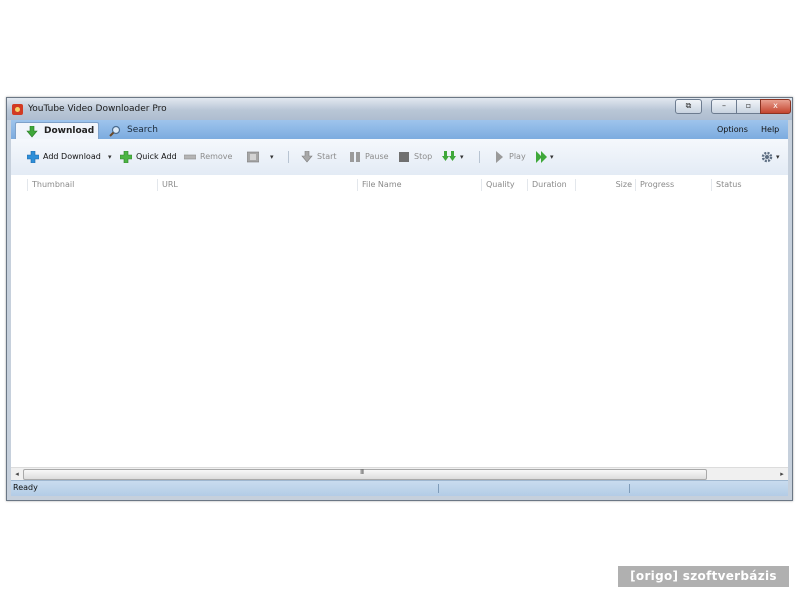  I want to click on convert-dropdown-arrow: ▾, so click(272, 157).